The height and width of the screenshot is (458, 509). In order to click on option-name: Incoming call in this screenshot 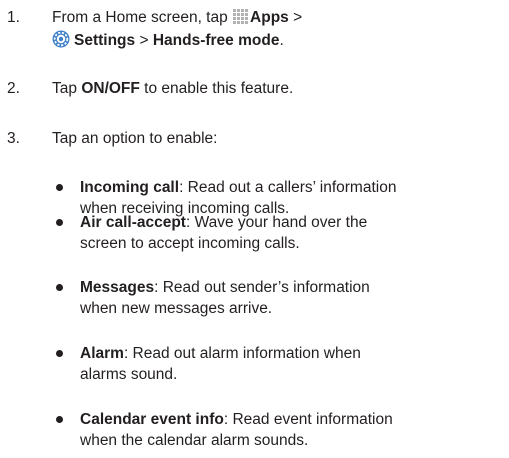, I will do `click(130, 187)`.